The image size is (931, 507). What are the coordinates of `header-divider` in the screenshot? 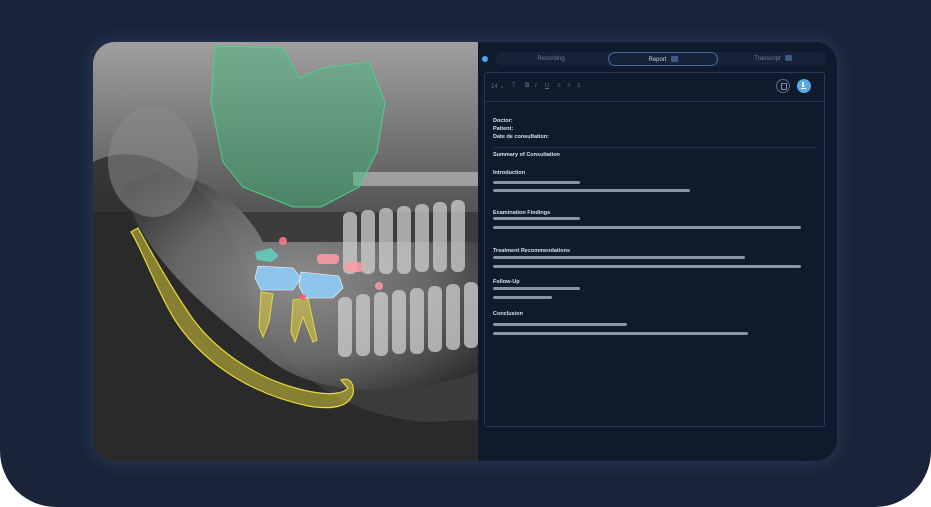 It's located at (655, 147).